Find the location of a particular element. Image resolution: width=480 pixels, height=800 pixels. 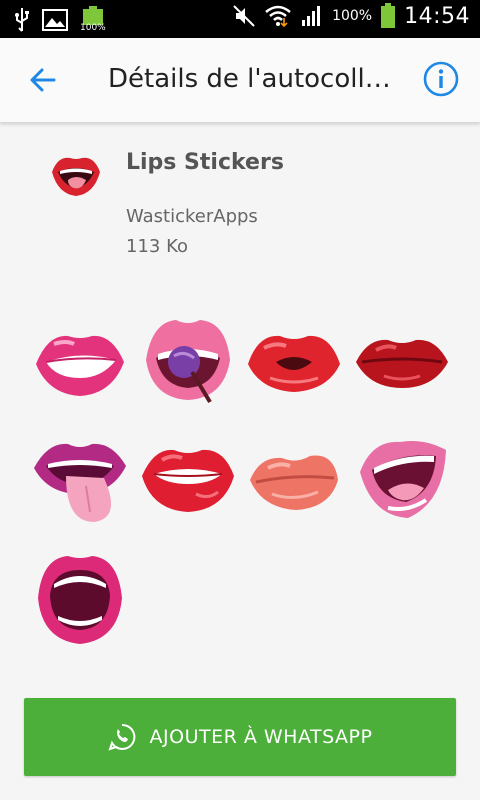

status-bar: 100% 100% 14:54 is located at coordinates (240, 19).